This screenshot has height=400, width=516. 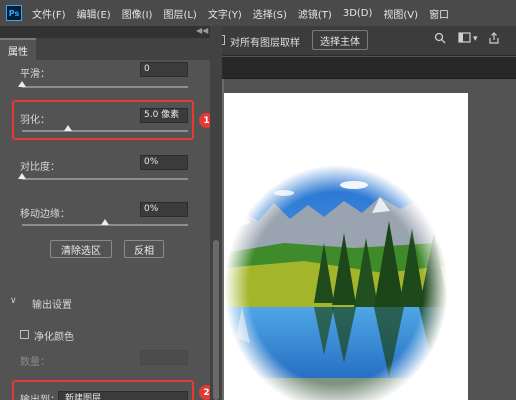 I want to click on share-icon, so click(x=494, y=39).